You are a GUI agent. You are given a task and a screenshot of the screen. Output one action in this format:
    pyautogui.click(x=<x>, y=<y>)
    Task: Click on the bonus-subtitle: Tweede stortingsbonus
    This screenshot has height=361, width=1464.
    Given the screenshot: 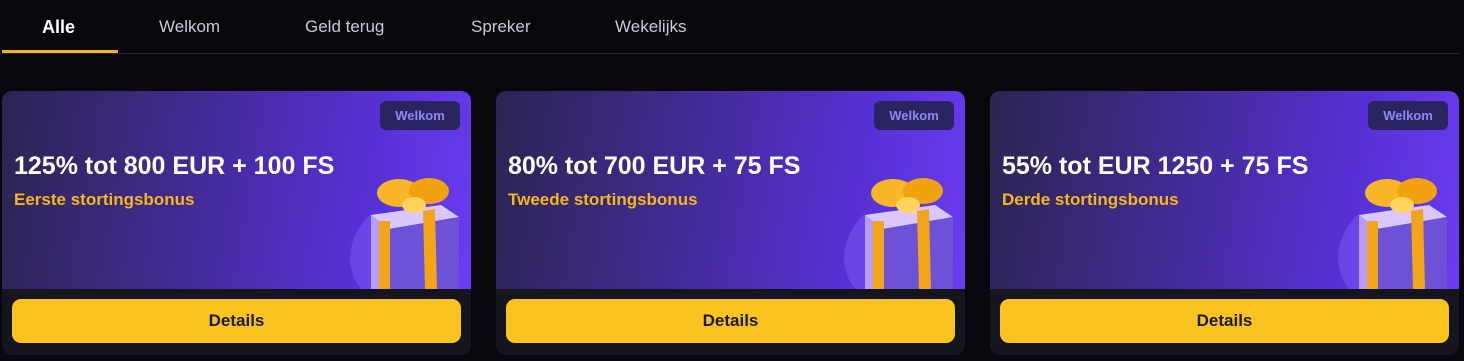 What is the action you would take?
    pyautogui.click(x=603, y=199)
    